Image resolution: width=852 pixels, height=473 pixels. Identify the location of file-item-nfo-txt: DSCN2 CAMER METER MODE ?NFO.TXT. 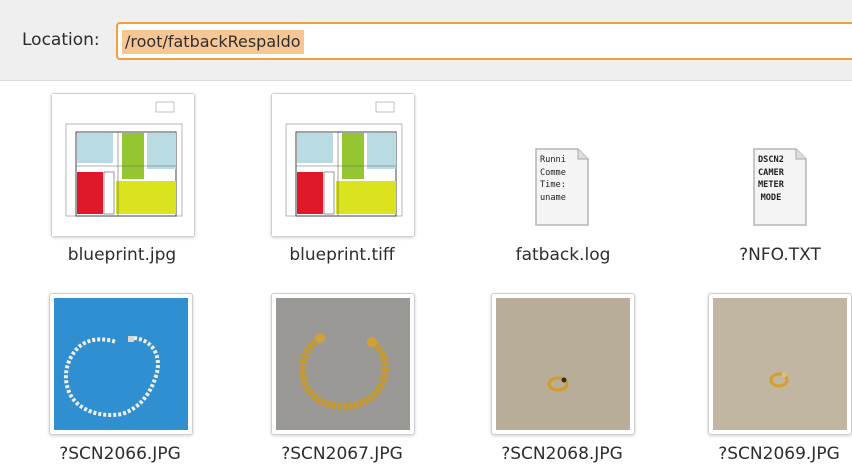
(765, 183).